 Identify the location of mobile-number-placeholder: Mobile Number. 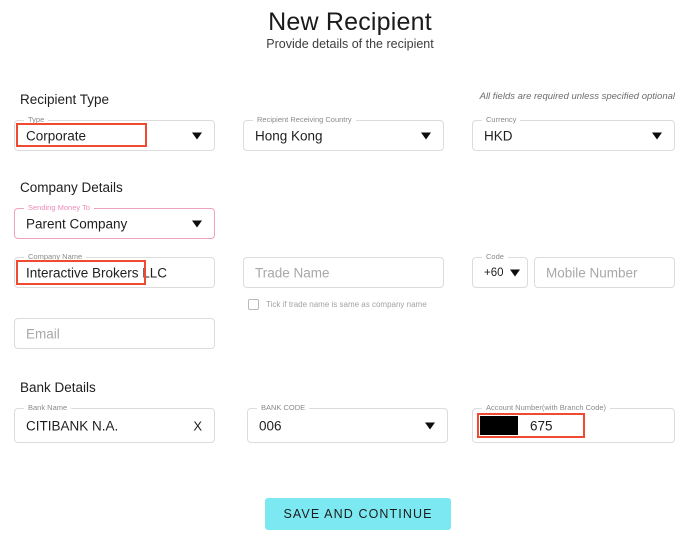
(592, 272).